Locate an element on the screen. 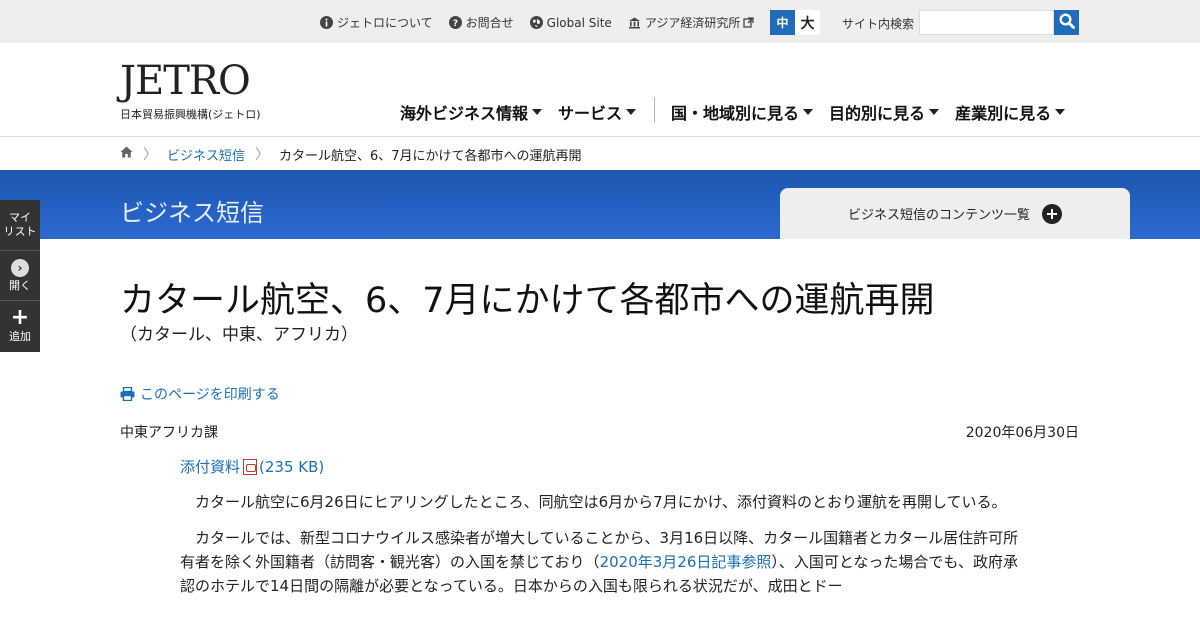  plus-circle-icon is located at coordinates (1052, 213).